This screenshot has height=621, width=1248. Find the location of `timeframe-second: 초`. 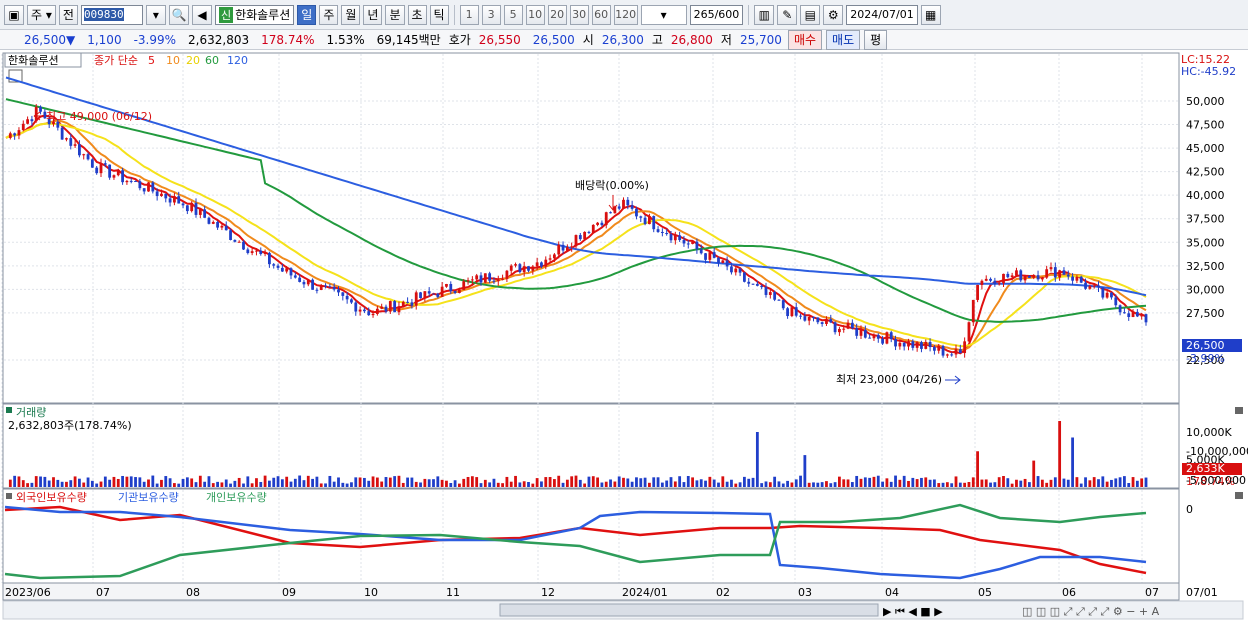

timeframe-second: 초 is located at coordinates (417, 14).